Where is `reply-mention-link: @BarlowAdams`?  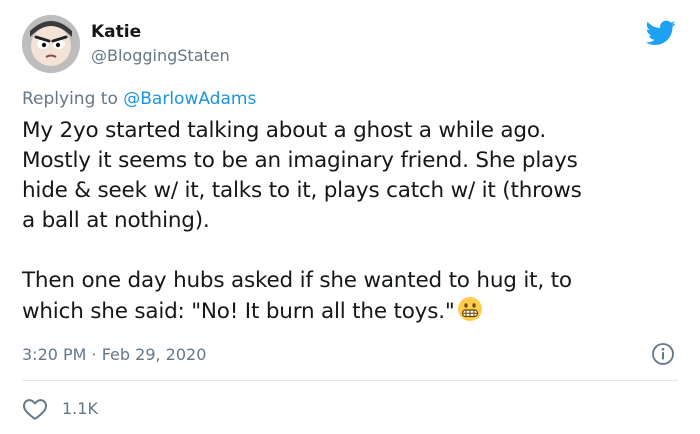 reply-mention-link: @BarlowAdams is located at coordinates (189, 99).